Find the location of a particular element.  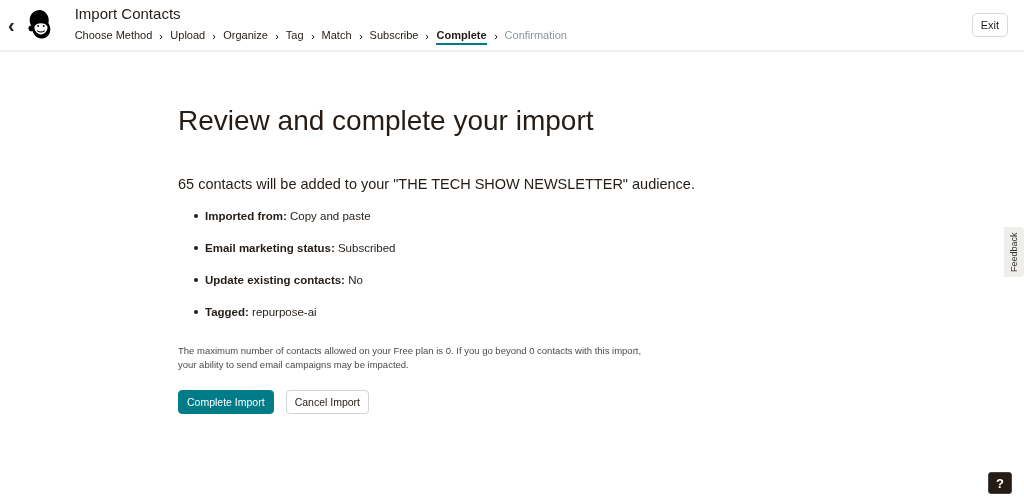

cancel-button: Cancel Import is located at coordinates (327, 402).